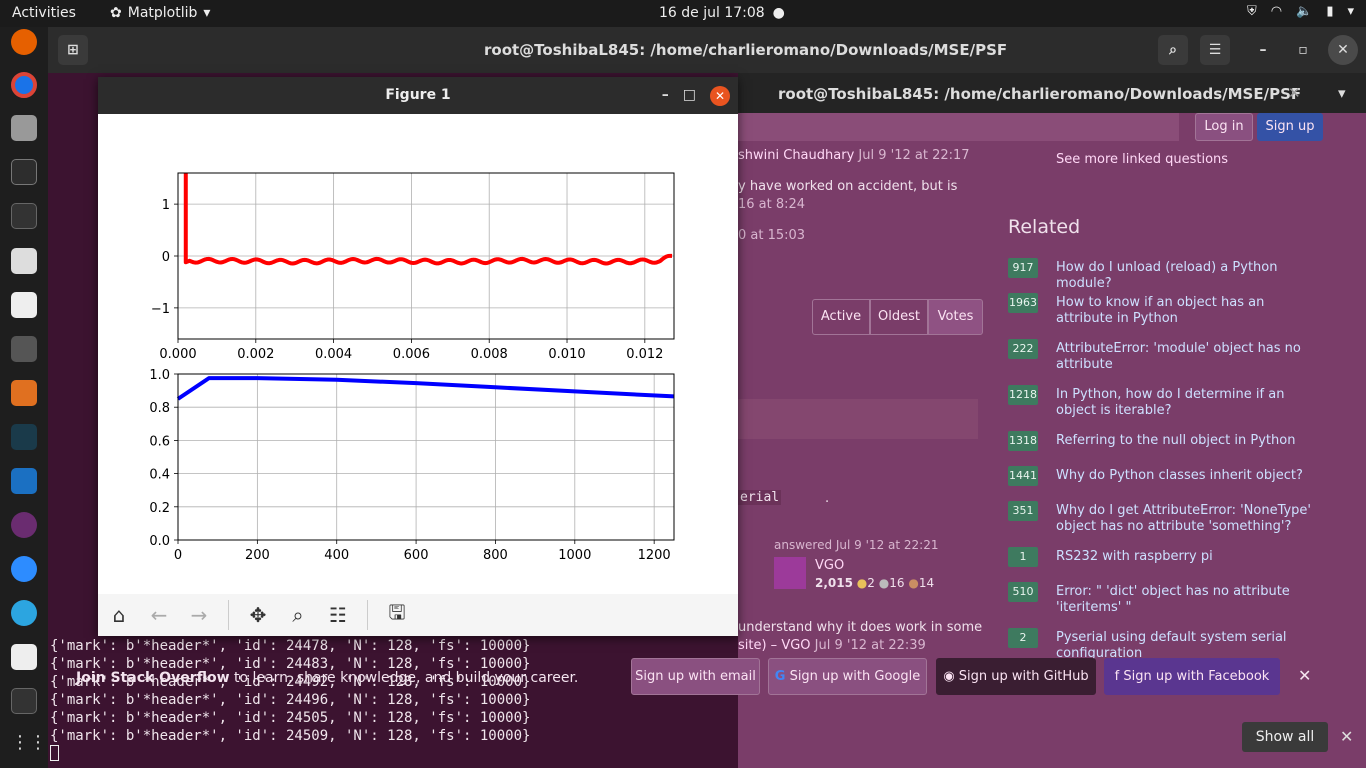 This screenshot has width=1366, height=768. I want to click on slack-icon, so click(24, 525).